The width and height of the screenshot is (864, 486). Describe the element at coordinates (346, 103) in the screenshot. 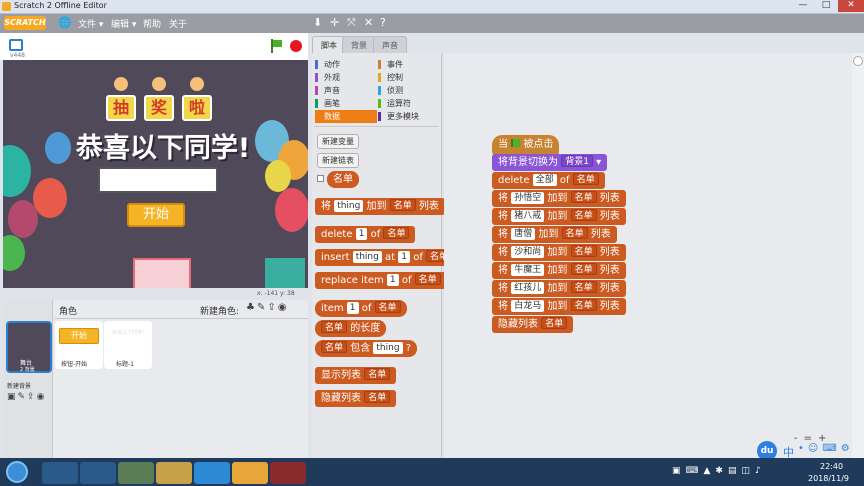

I see `category-pen: 画笔` at that location.